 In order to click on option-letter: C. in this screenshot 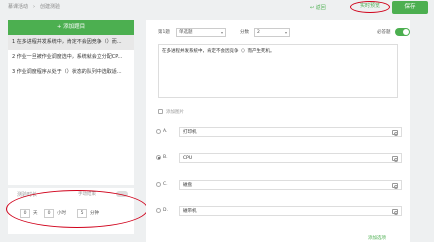, I will do `click(165, 184)`.